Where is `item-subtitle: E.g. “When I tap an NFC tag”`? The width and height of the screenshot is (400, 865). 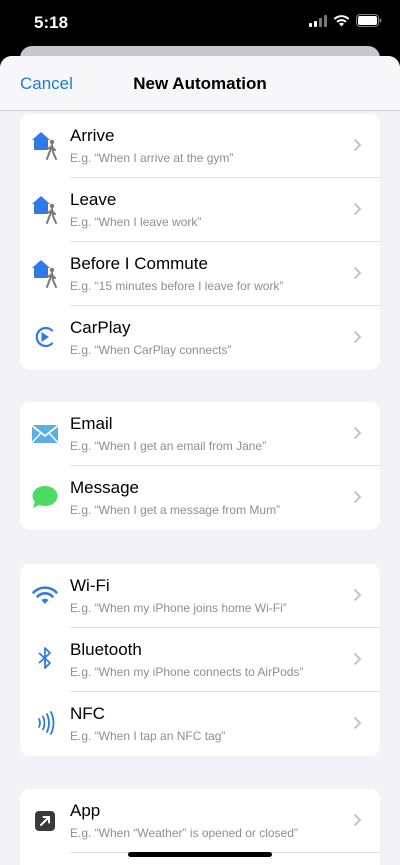 item-subtitle: E.g. “When I tap an NFC tag” is located at coordinates (148, 736).